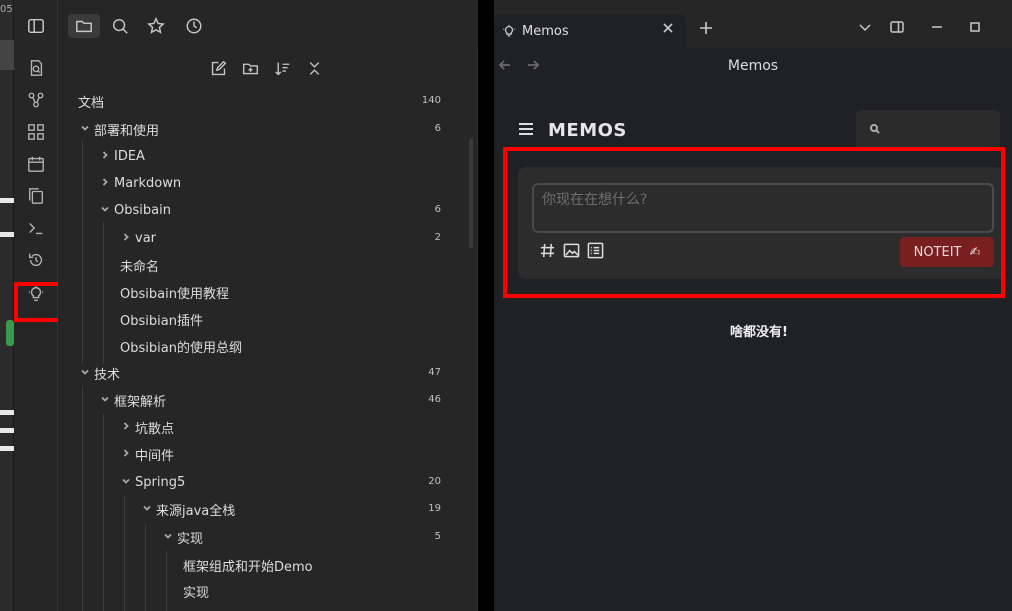 The image size is (1012, 611). I want to click on tab-title: Memos, so click(545, 31).